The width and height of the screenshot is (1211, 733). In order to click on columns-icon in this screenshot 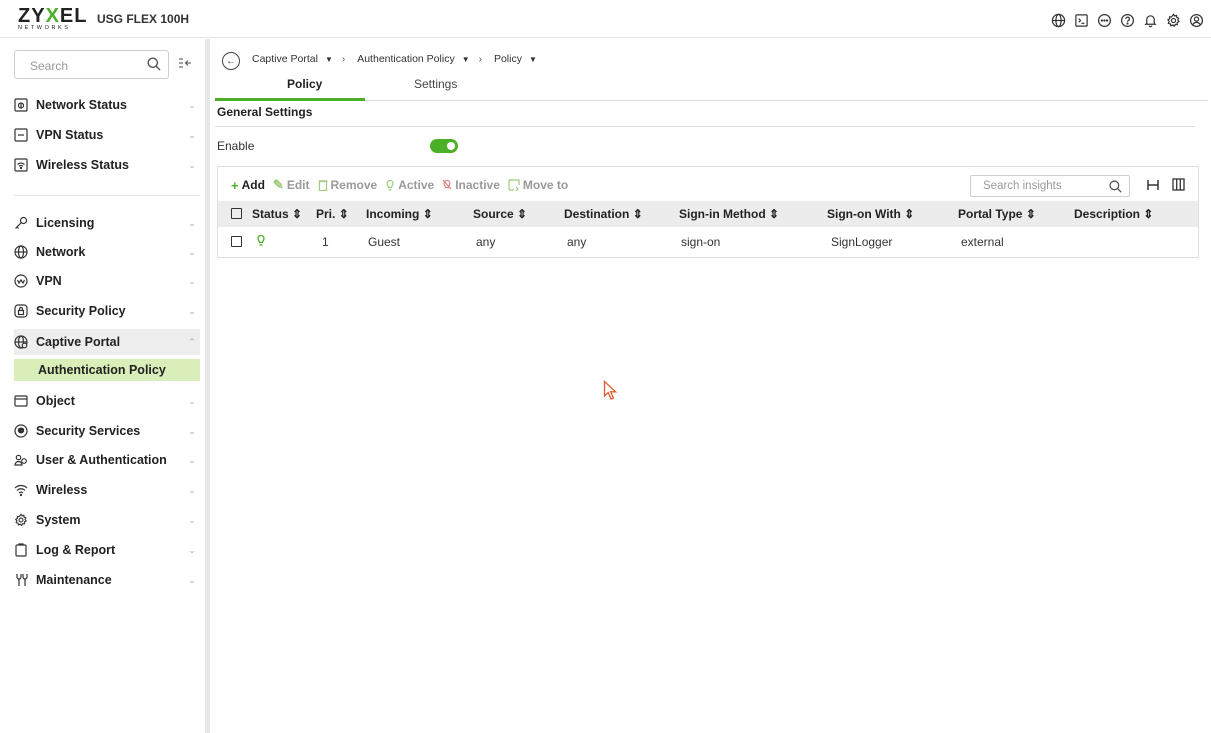, I will do `click(1178, 184)`.